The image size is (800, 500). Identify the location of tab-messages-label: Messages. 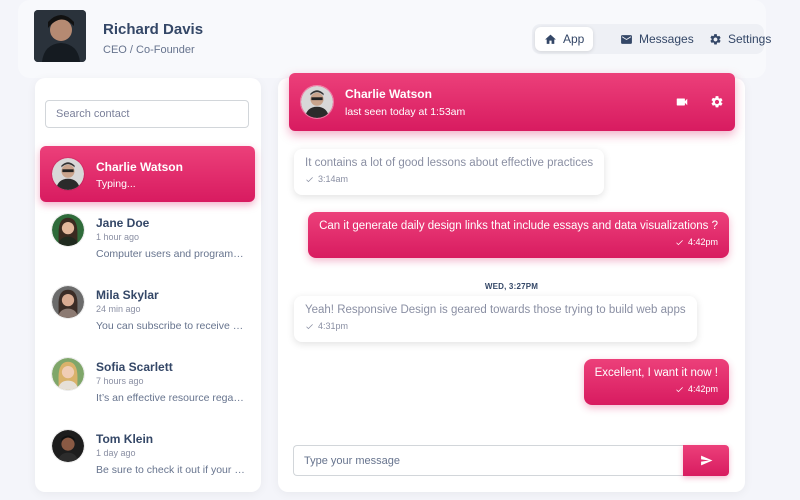
(666, 39).